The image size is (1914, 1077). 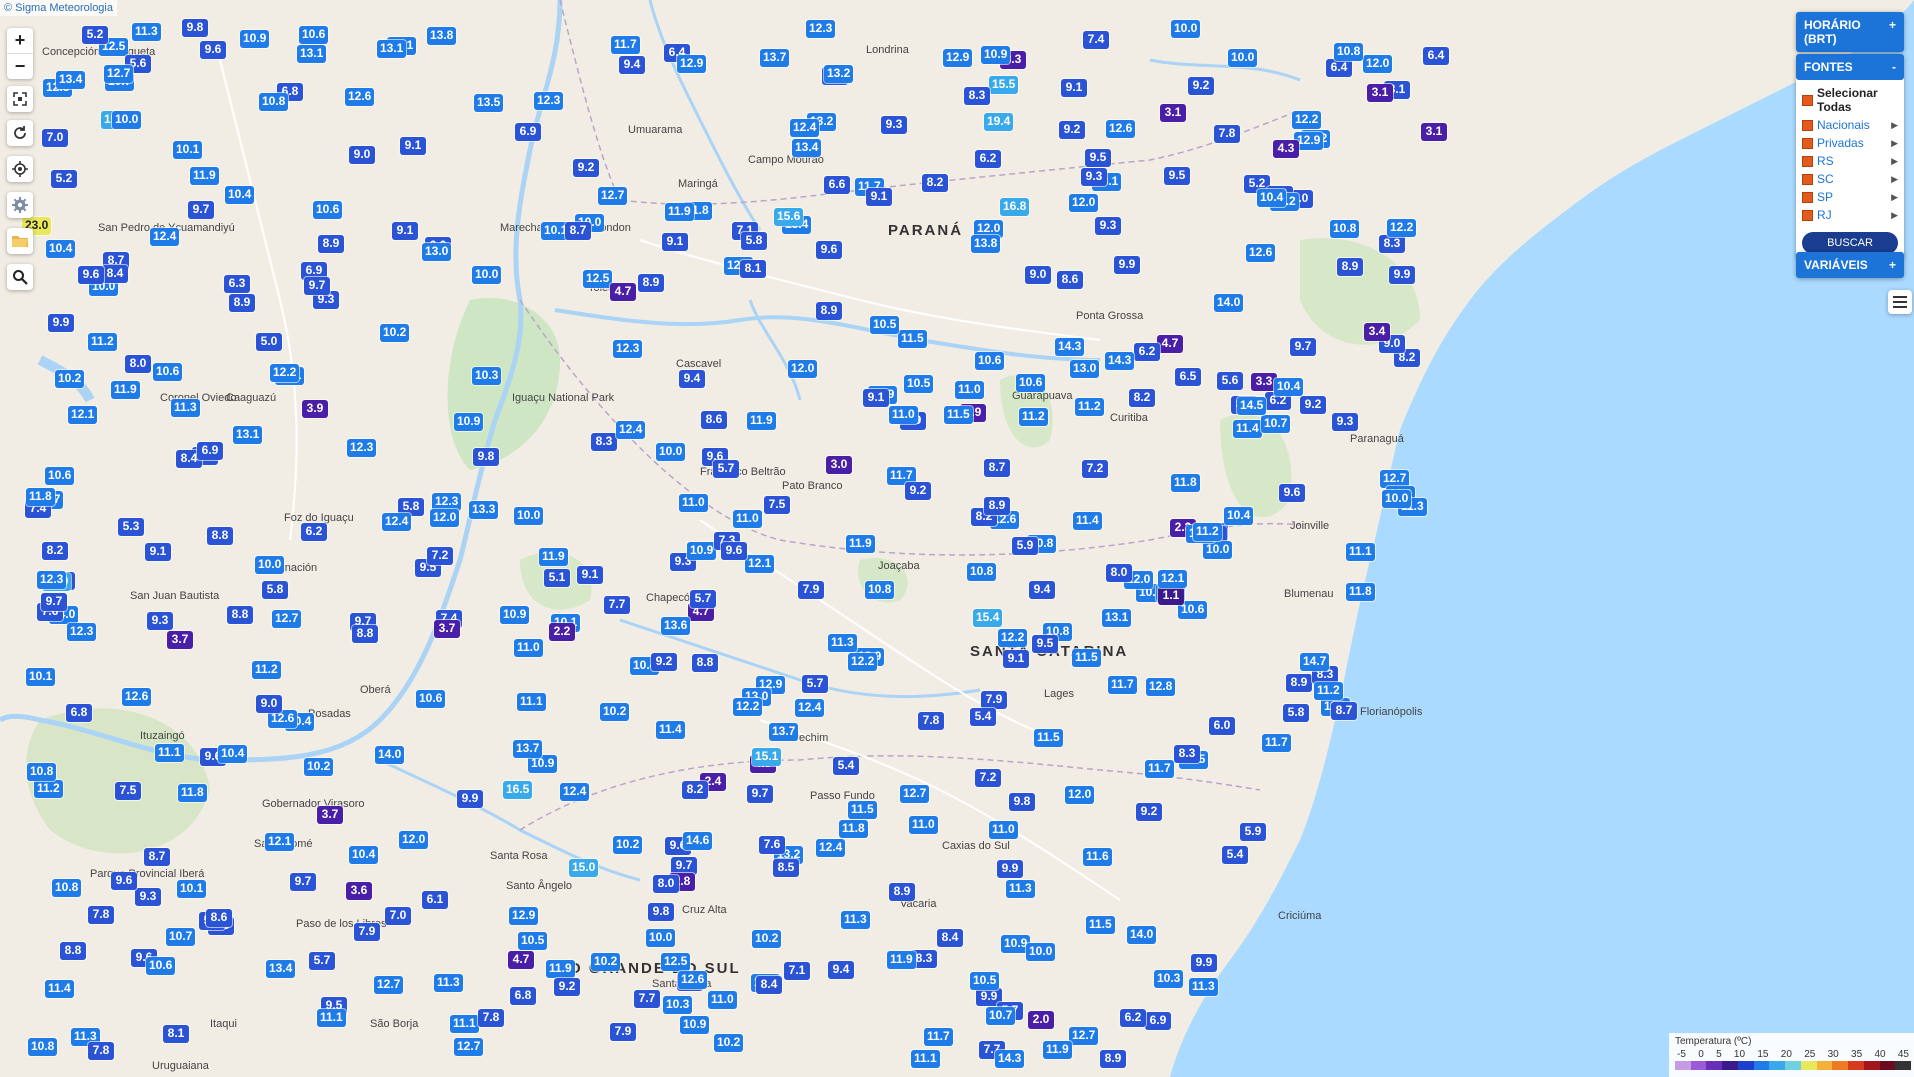 I want to click on station-temperature-marker: 15.1, so click(x=767, y=757).